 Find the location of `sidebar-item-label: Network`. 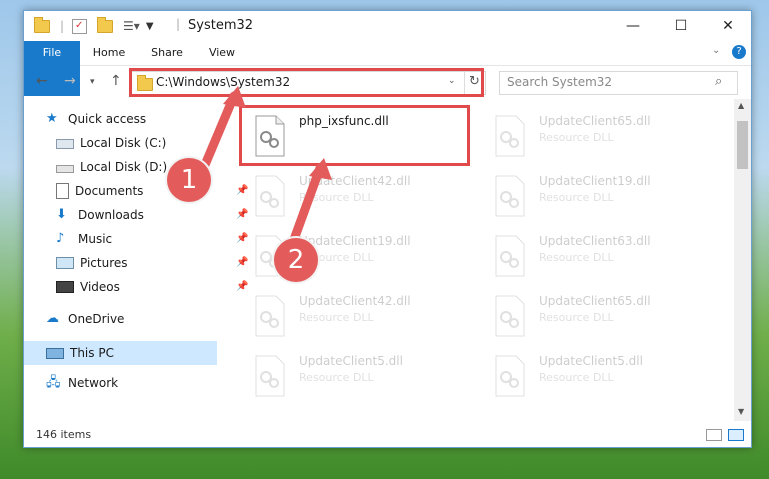

sidebar-item-label: Network is located at coordinates (93, 383).